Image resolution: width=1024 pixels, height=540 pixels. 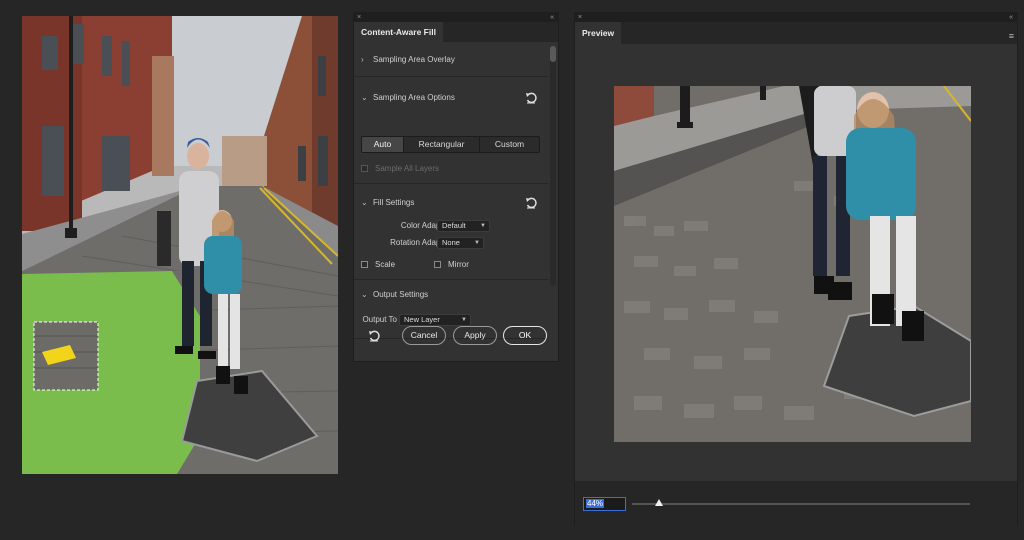 What do you see at coordinates (364, 168) in the screenshot?
I see `sample-all-layers-checkbox` at bounding box center [364, 168].